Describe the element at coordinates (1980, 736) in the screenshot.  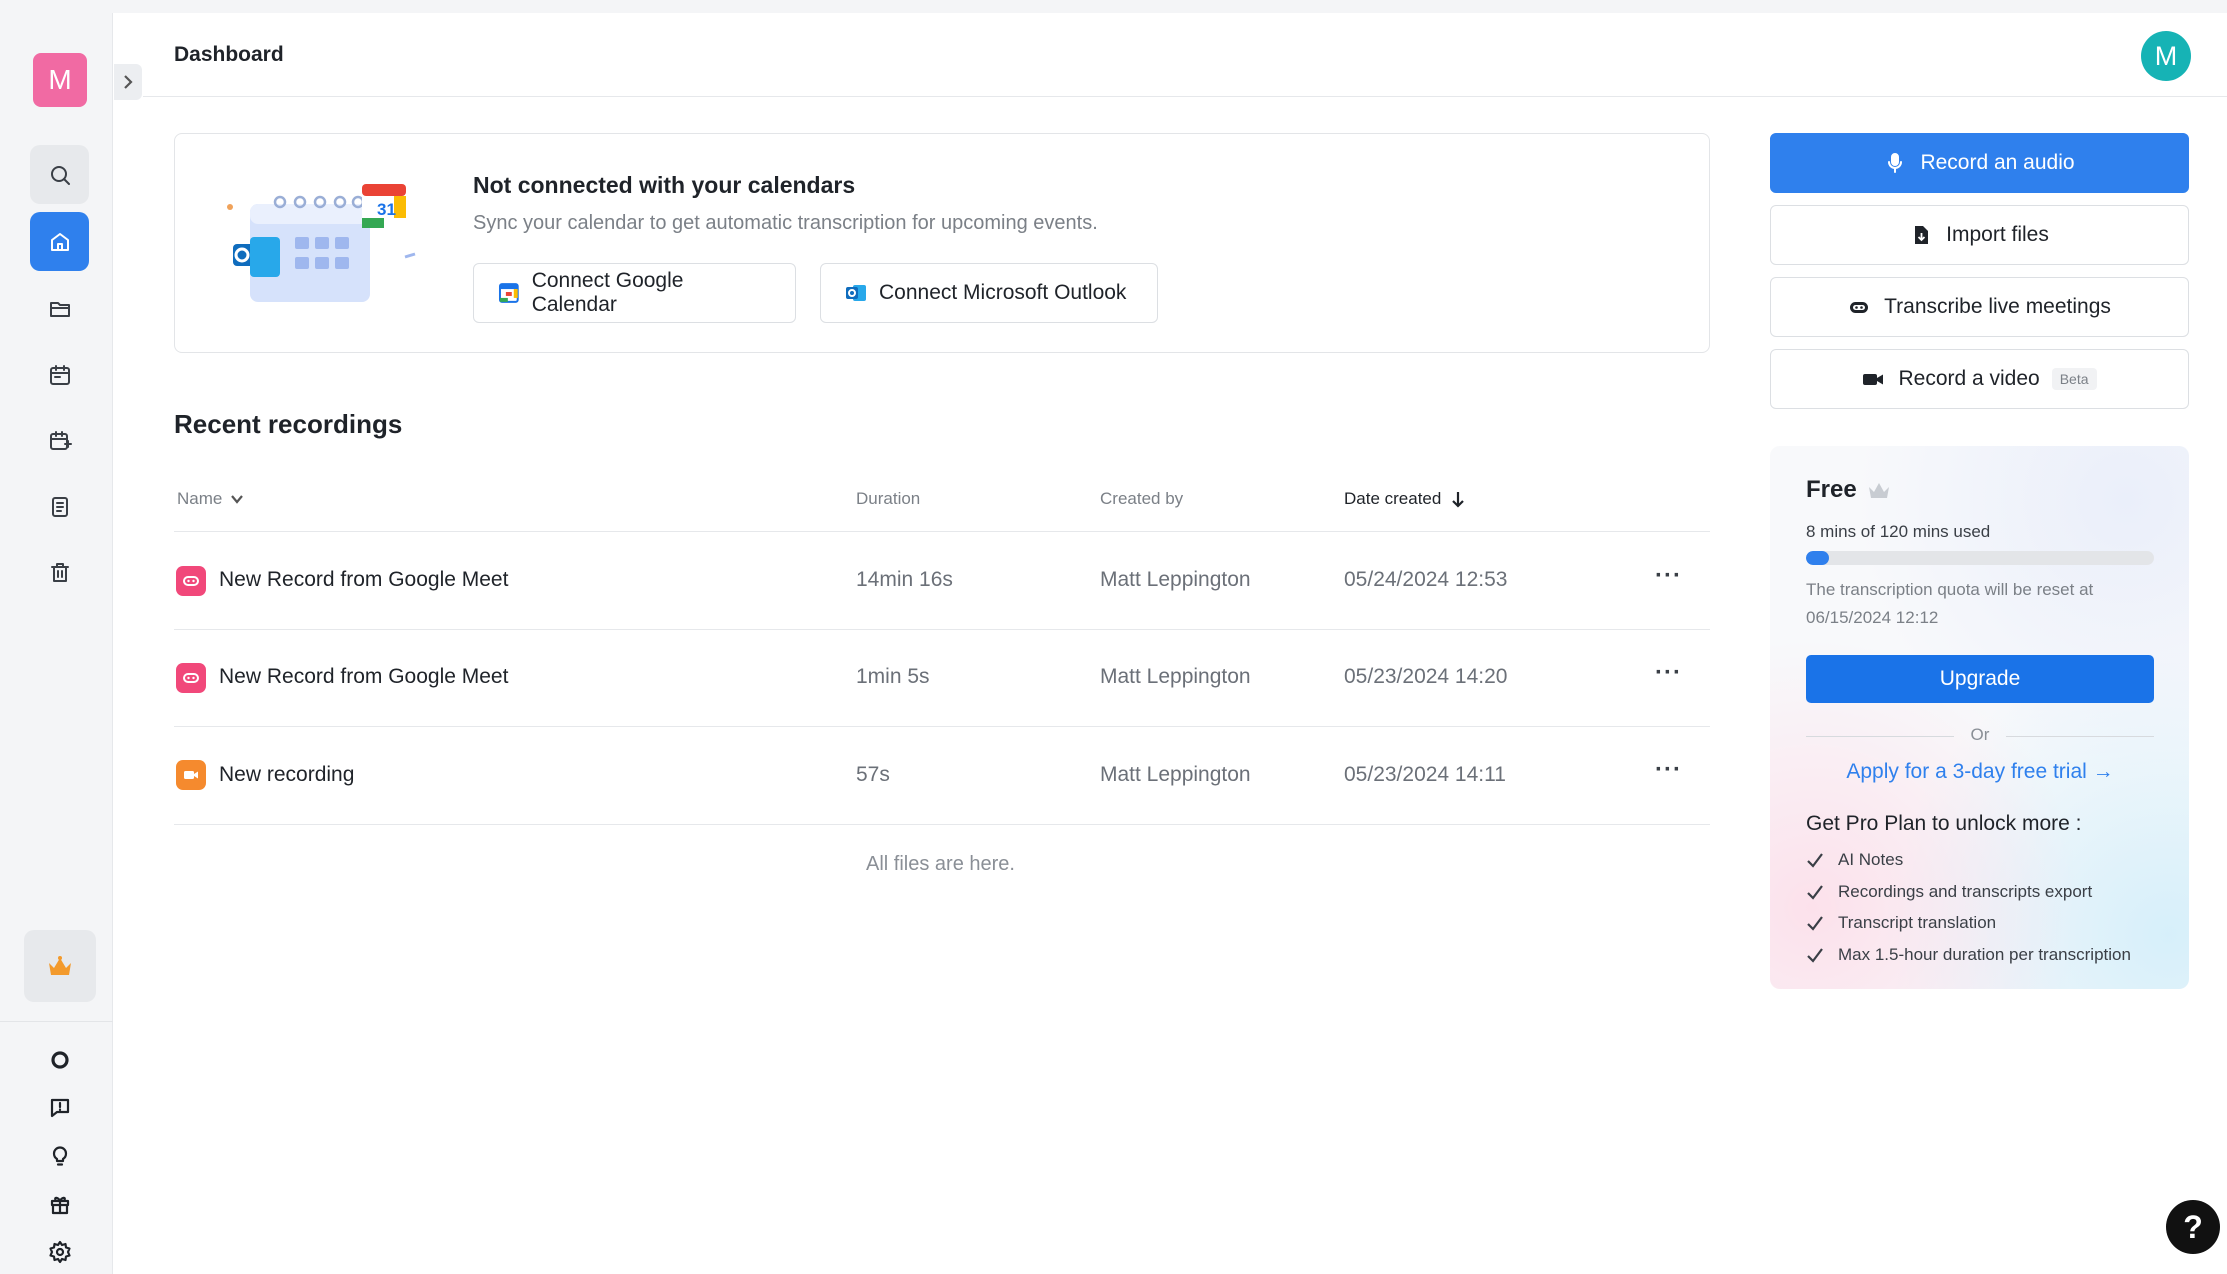
I see `or-divider: Or` at that location.